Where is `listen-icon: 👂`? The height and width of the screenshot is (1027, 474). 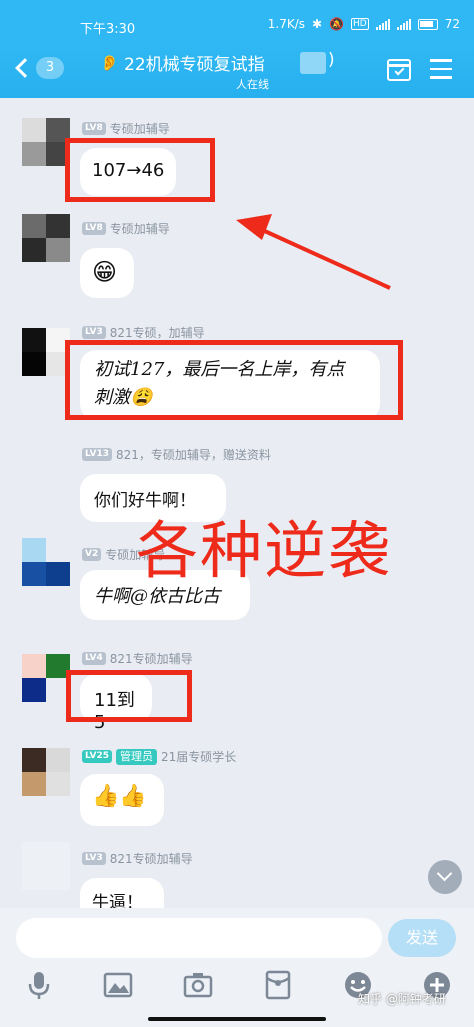
listen-icon: 👂 is located at coordinates (109, 63).